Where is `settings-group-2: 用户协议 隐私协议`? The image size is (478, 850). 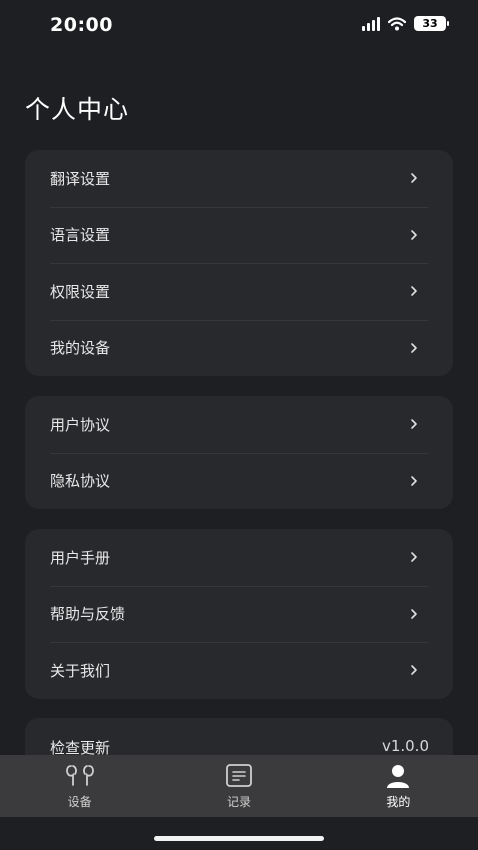 settings-group-2: 用户协议 隐私协议 is located at coordinates (239, 452).